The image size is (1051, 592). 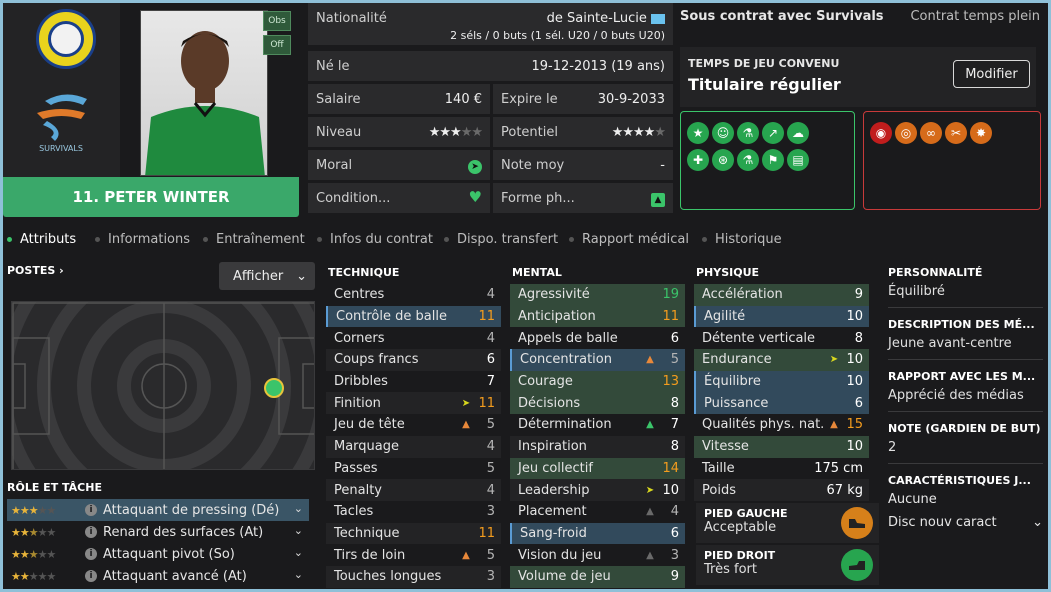 What do you see at coordinates (597, 316) in the screenshot?
I see `attribute-row: Anticipation 11` at bounding box center [597, 316].